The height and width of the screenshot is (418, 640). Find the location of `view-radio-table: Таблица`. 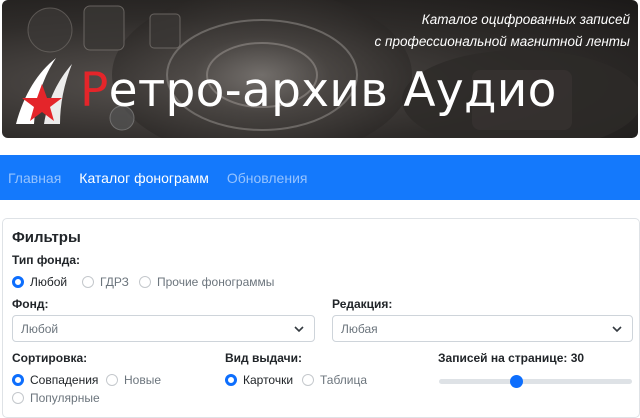

view-radio-table: Таблица is located at coordinates (334, 380).